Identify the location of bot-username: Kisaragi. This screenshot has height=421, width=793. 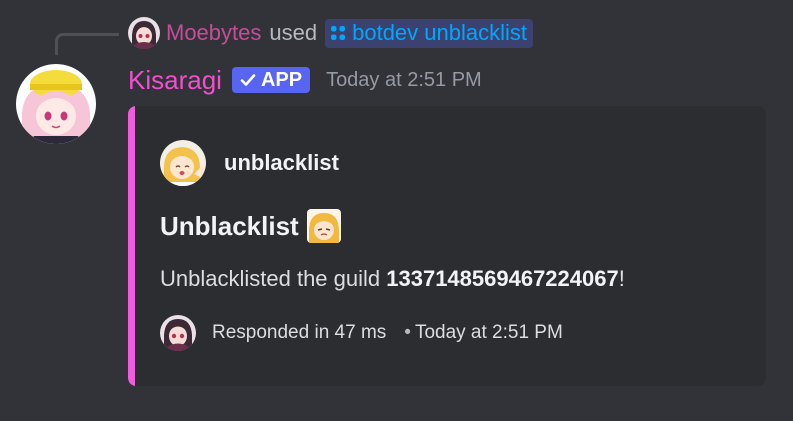
(175, 80).